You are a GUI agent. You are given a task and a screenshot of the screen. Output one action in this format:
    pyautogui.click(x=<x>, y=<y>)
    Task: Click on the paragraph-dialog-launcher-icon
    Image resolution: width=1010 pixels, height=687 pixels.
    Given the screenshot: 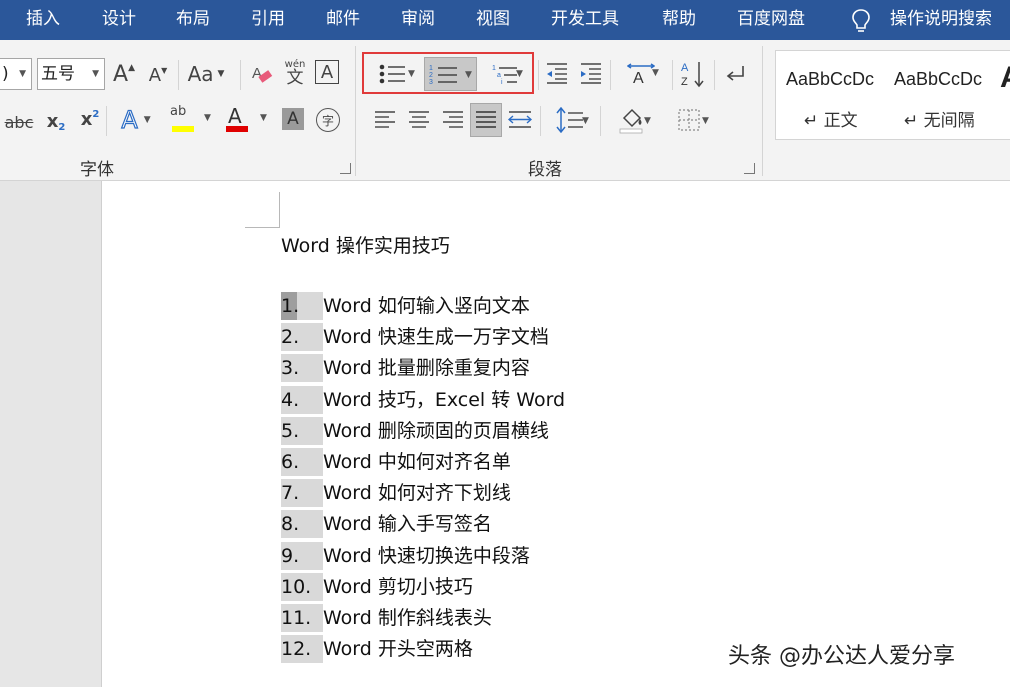 What is the action you would take?
    pyautogui.click(x=749, y=168)
    